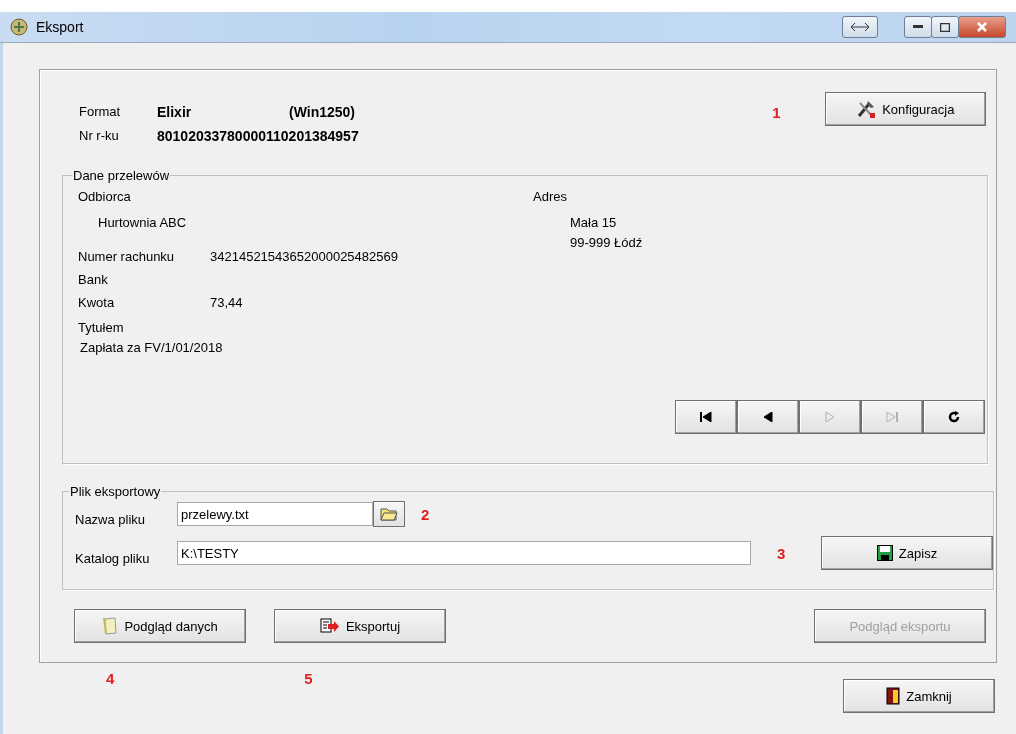 This screenshot has height=734, width=1016. I want to click on door-icon, so click(893, 696).